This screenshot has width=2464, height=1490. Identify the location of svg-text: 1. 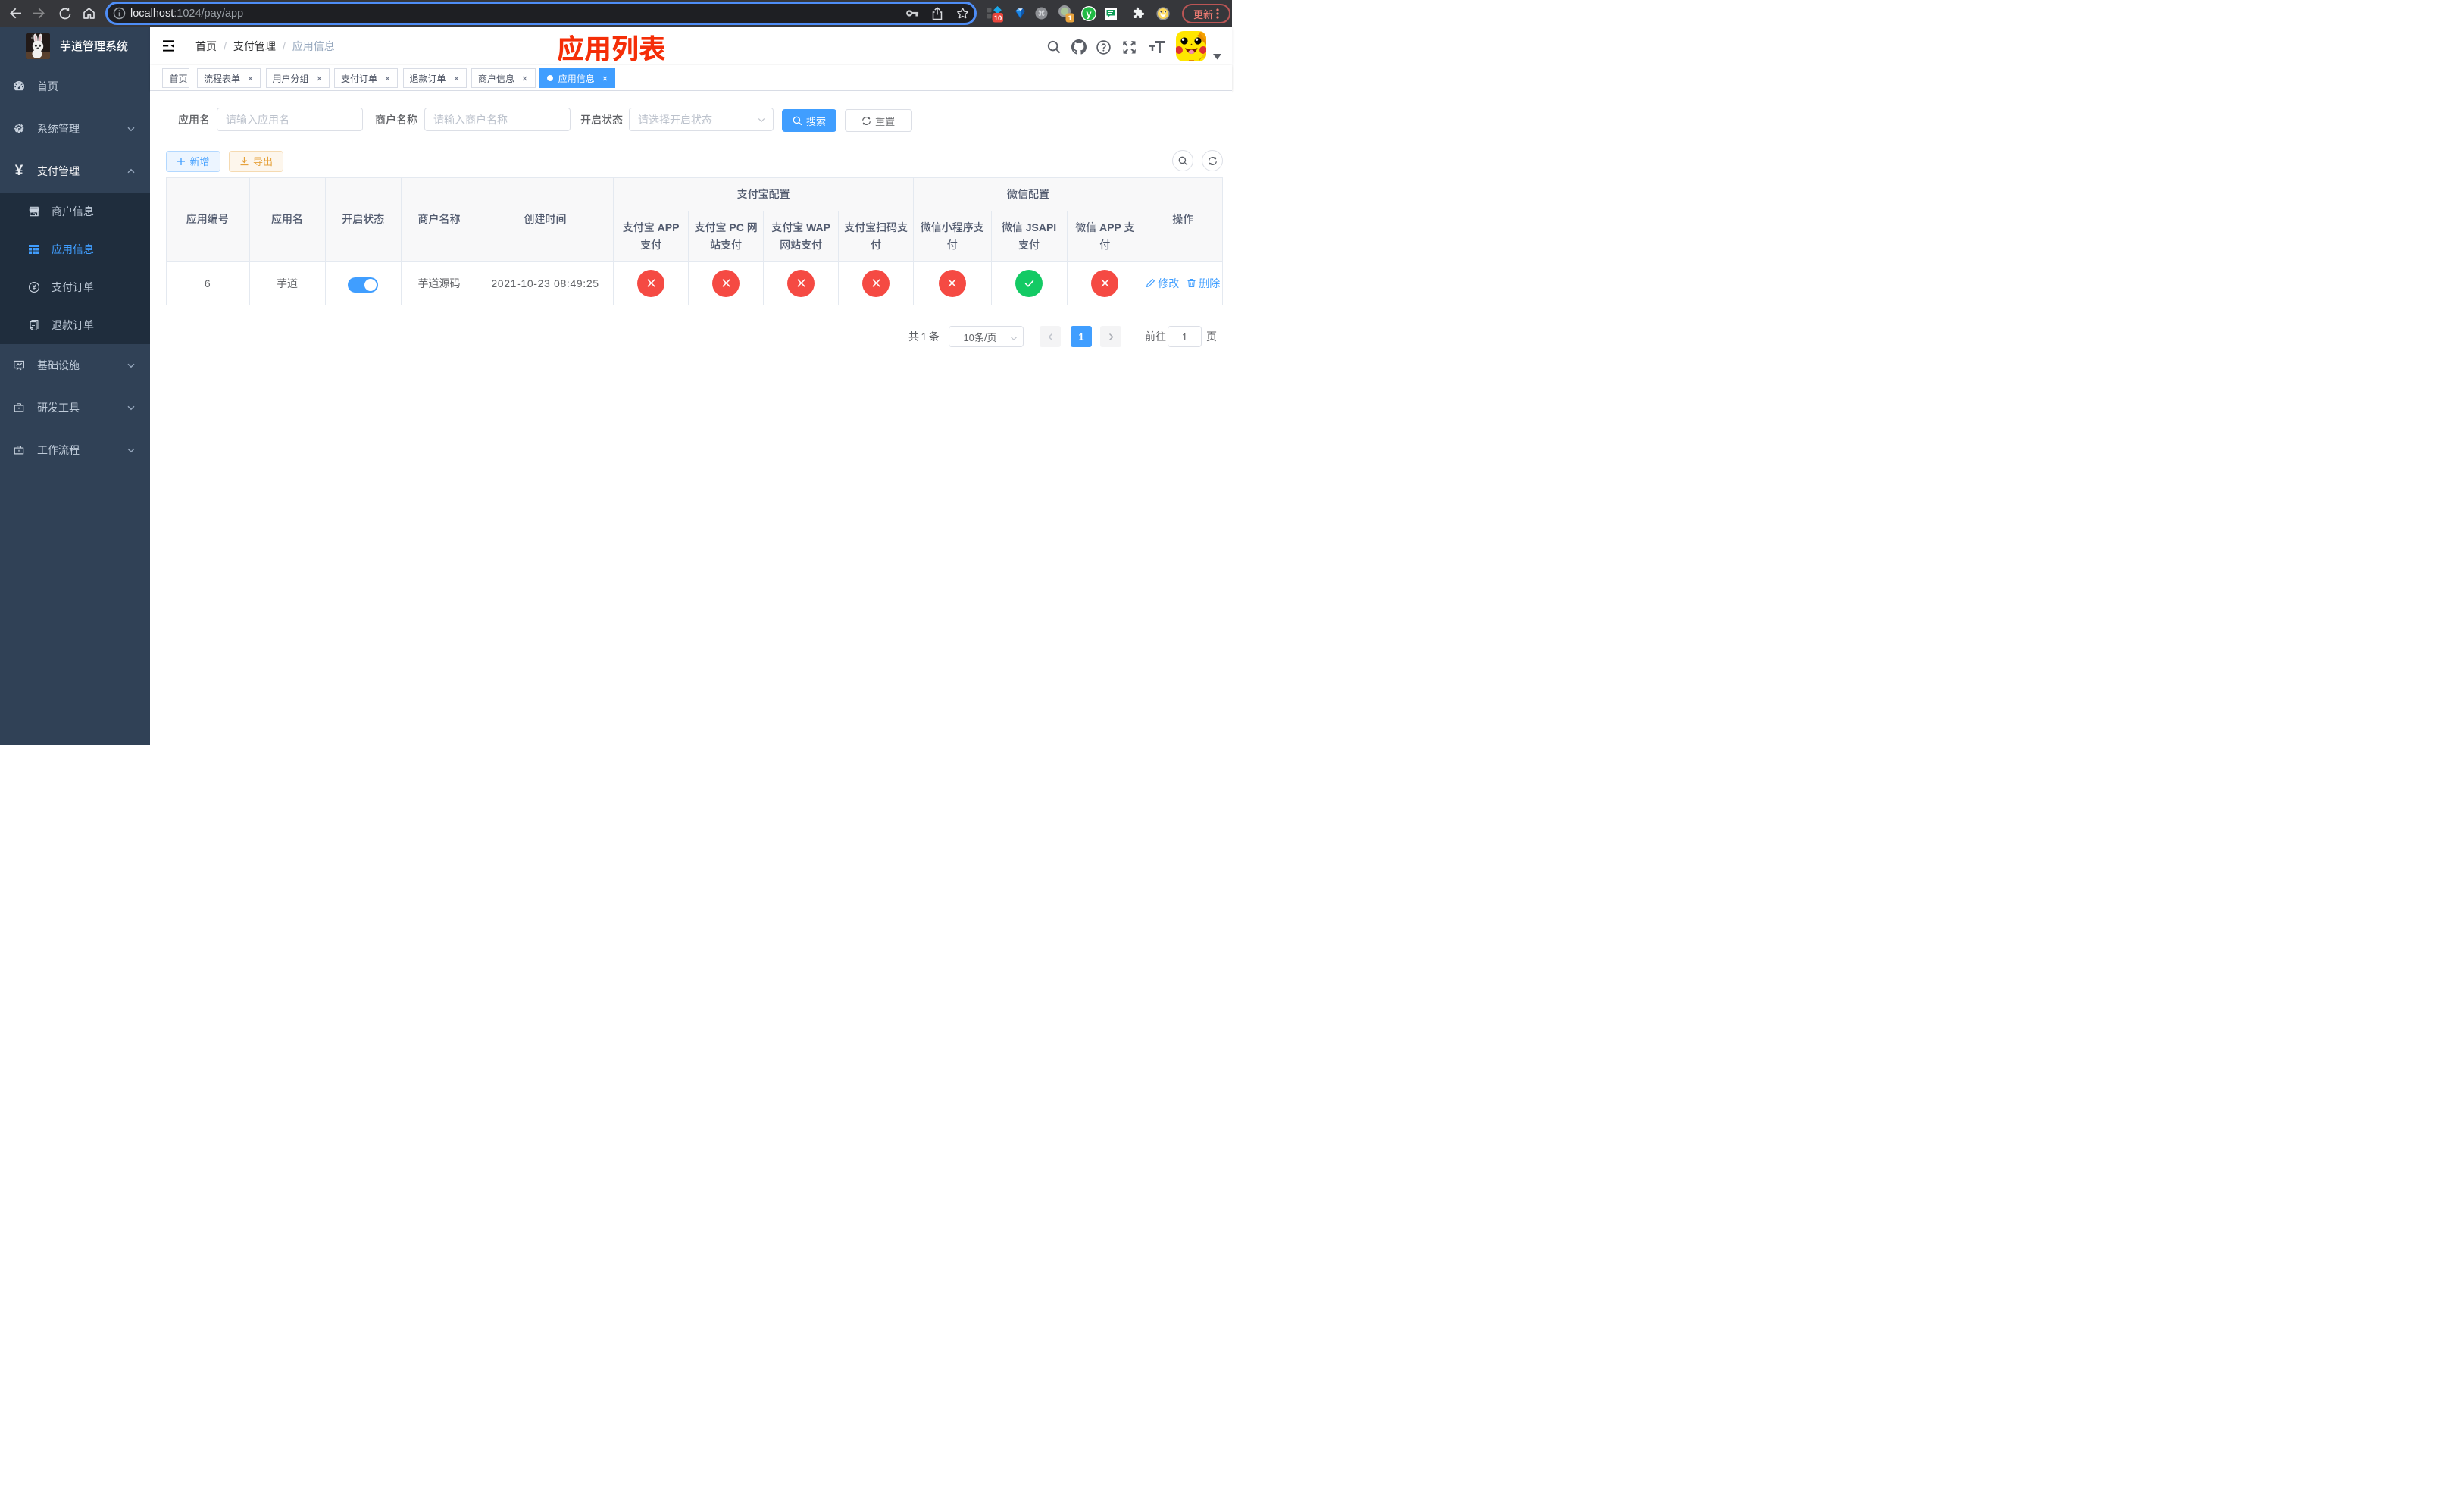
(1070, 18).